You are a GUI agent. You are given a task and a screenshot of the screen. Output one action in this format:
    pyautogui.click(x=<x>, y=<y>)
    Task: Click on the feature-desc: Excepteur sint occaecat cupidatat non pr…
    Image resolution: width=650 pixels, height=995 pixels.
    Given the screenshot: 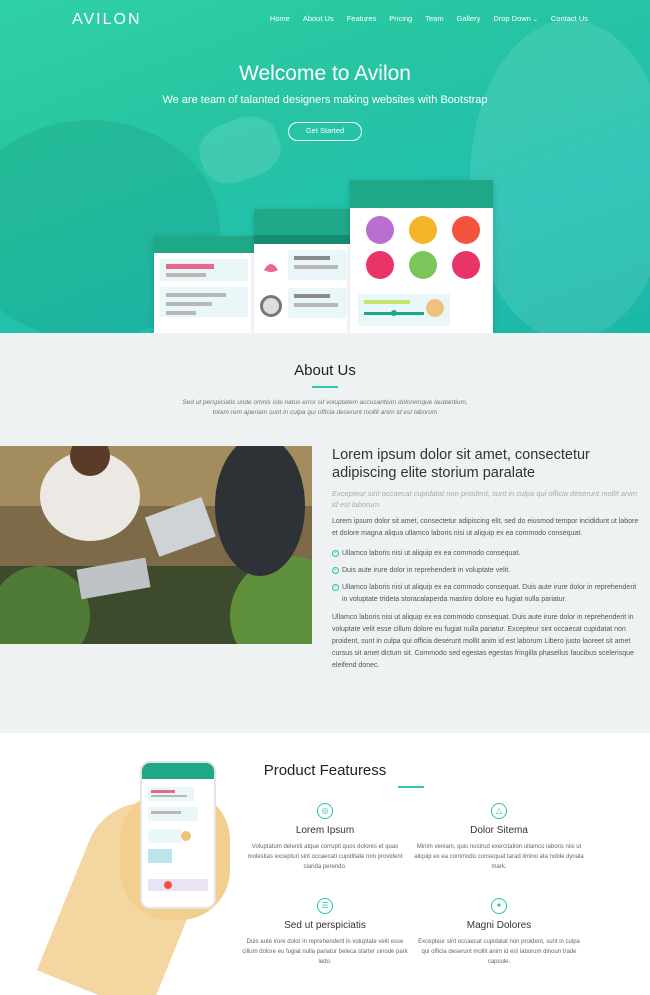 What is the action you would take?
    pyautogui.click(x=499, y=952)
    